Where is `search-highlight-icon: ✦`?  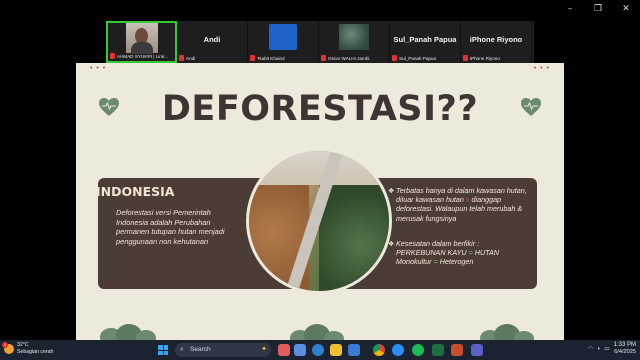 search-highlight-icon: ✦ is located at coordinates (264, 349).